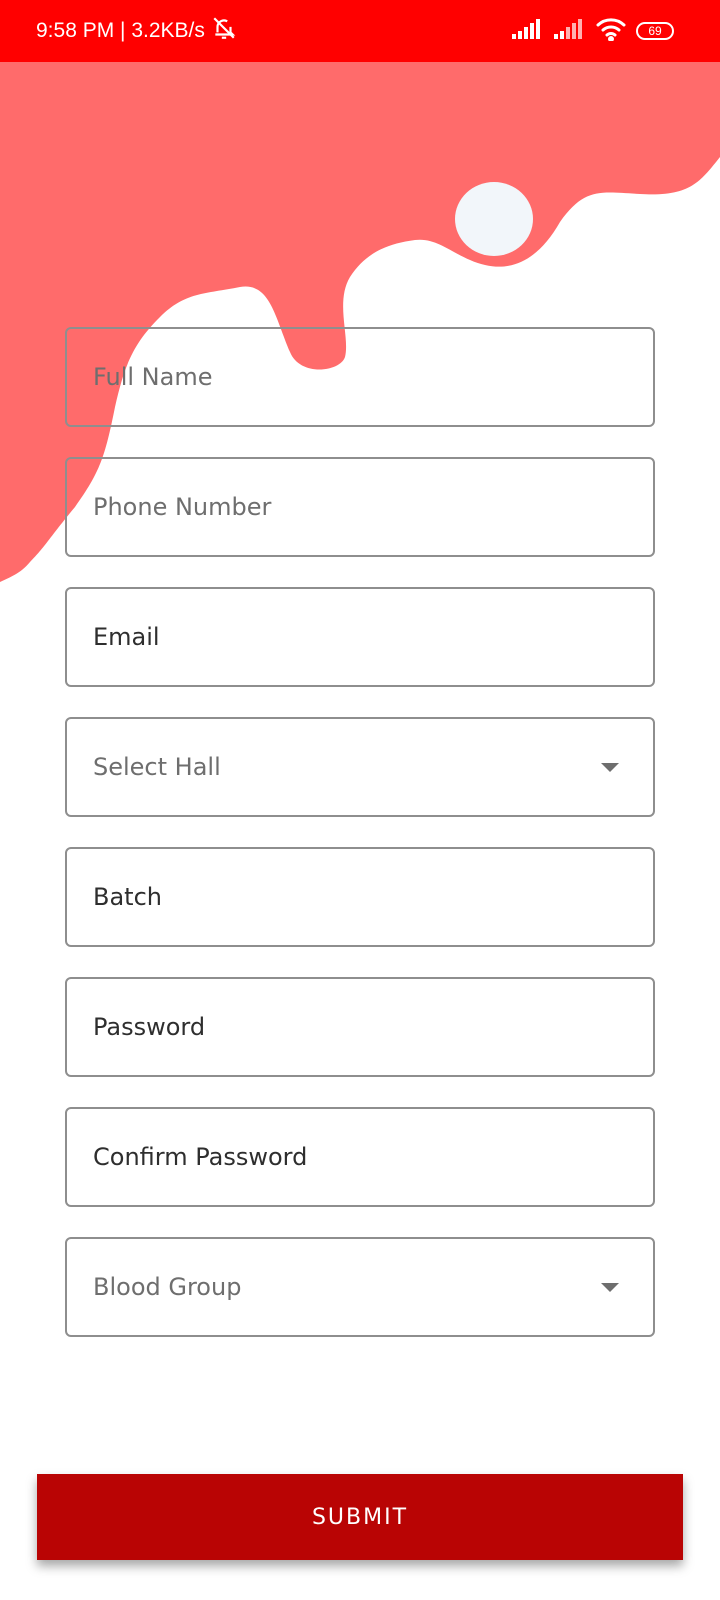 The image size is (720, 1600). What do you see at coordinates (157, 767) in the screenshot?
I see `hall-select-label: Select Hall` at bounding box center [157, 767].